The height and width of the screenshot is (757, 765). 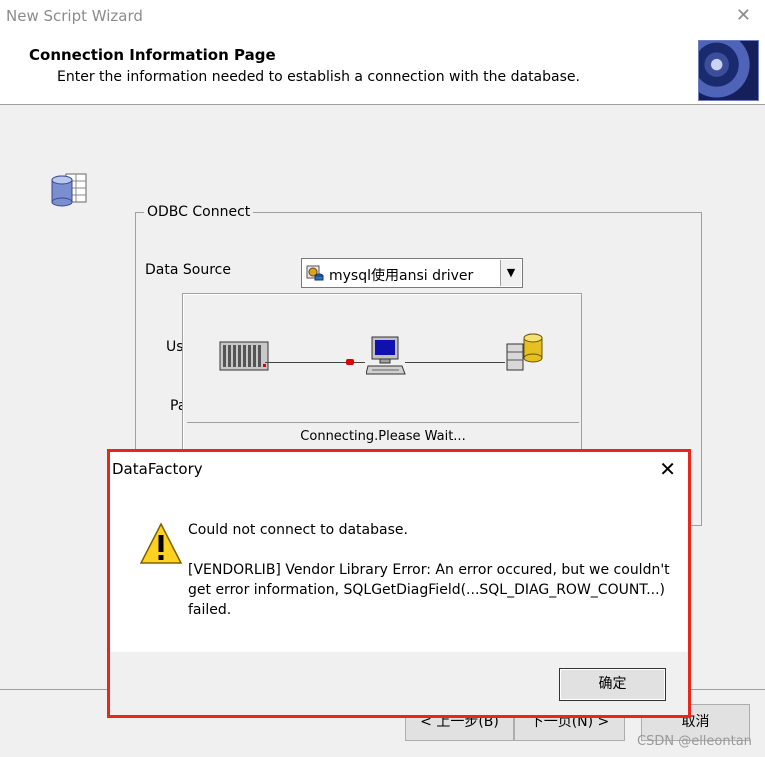 What do you see at coordinates (386, 355) in the screenshot?
I see `computer-icon` at bounding box center [386, 355].